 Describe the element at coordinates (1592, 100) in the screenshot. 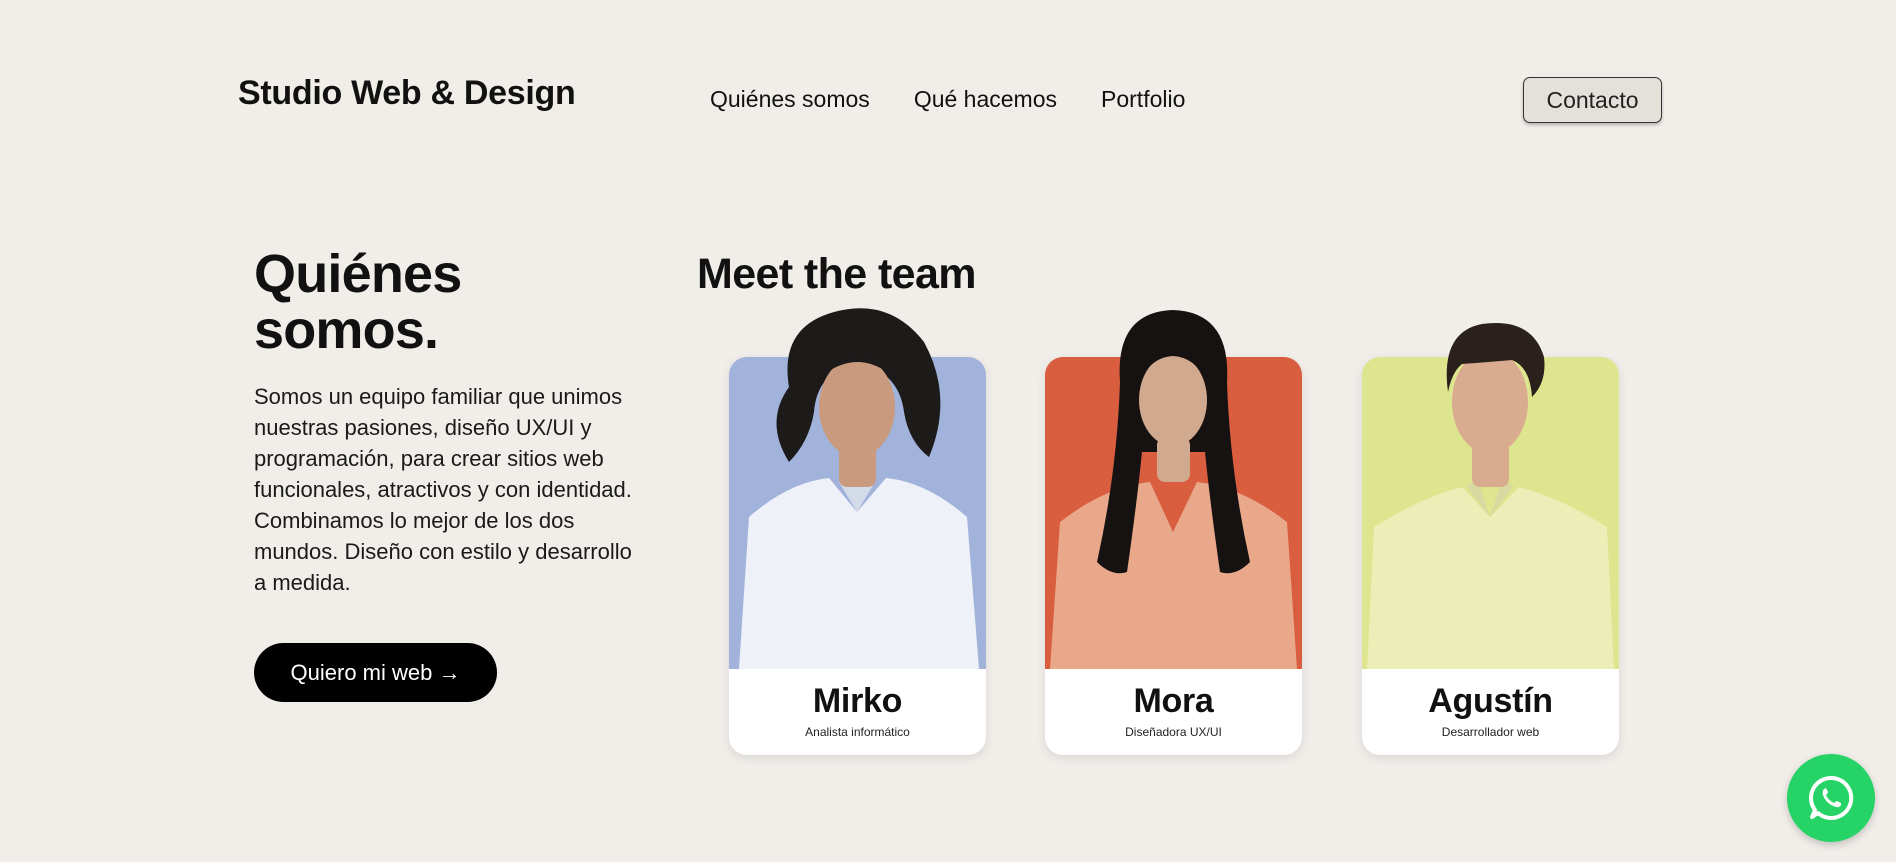

I see `contact-button: Contacto` at that location.